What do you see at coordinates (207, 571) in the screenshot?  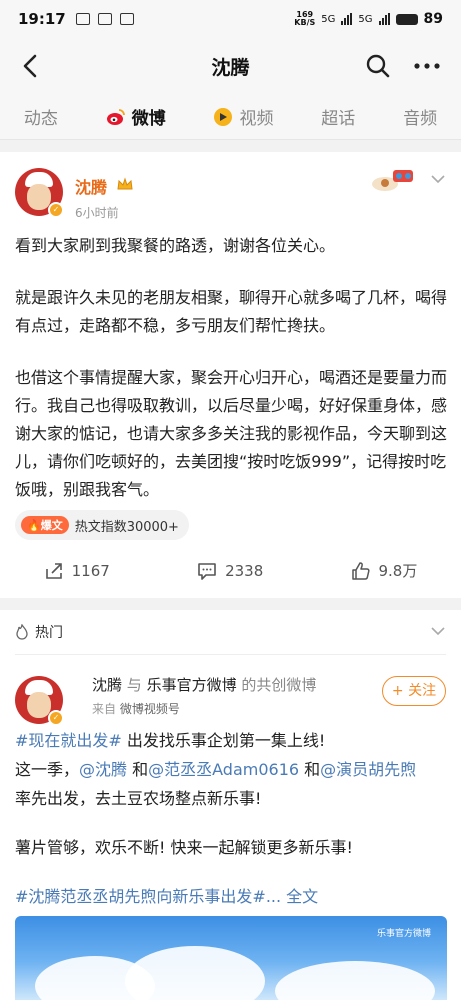 I see `comment-icon` at bounding box center [207, 571].